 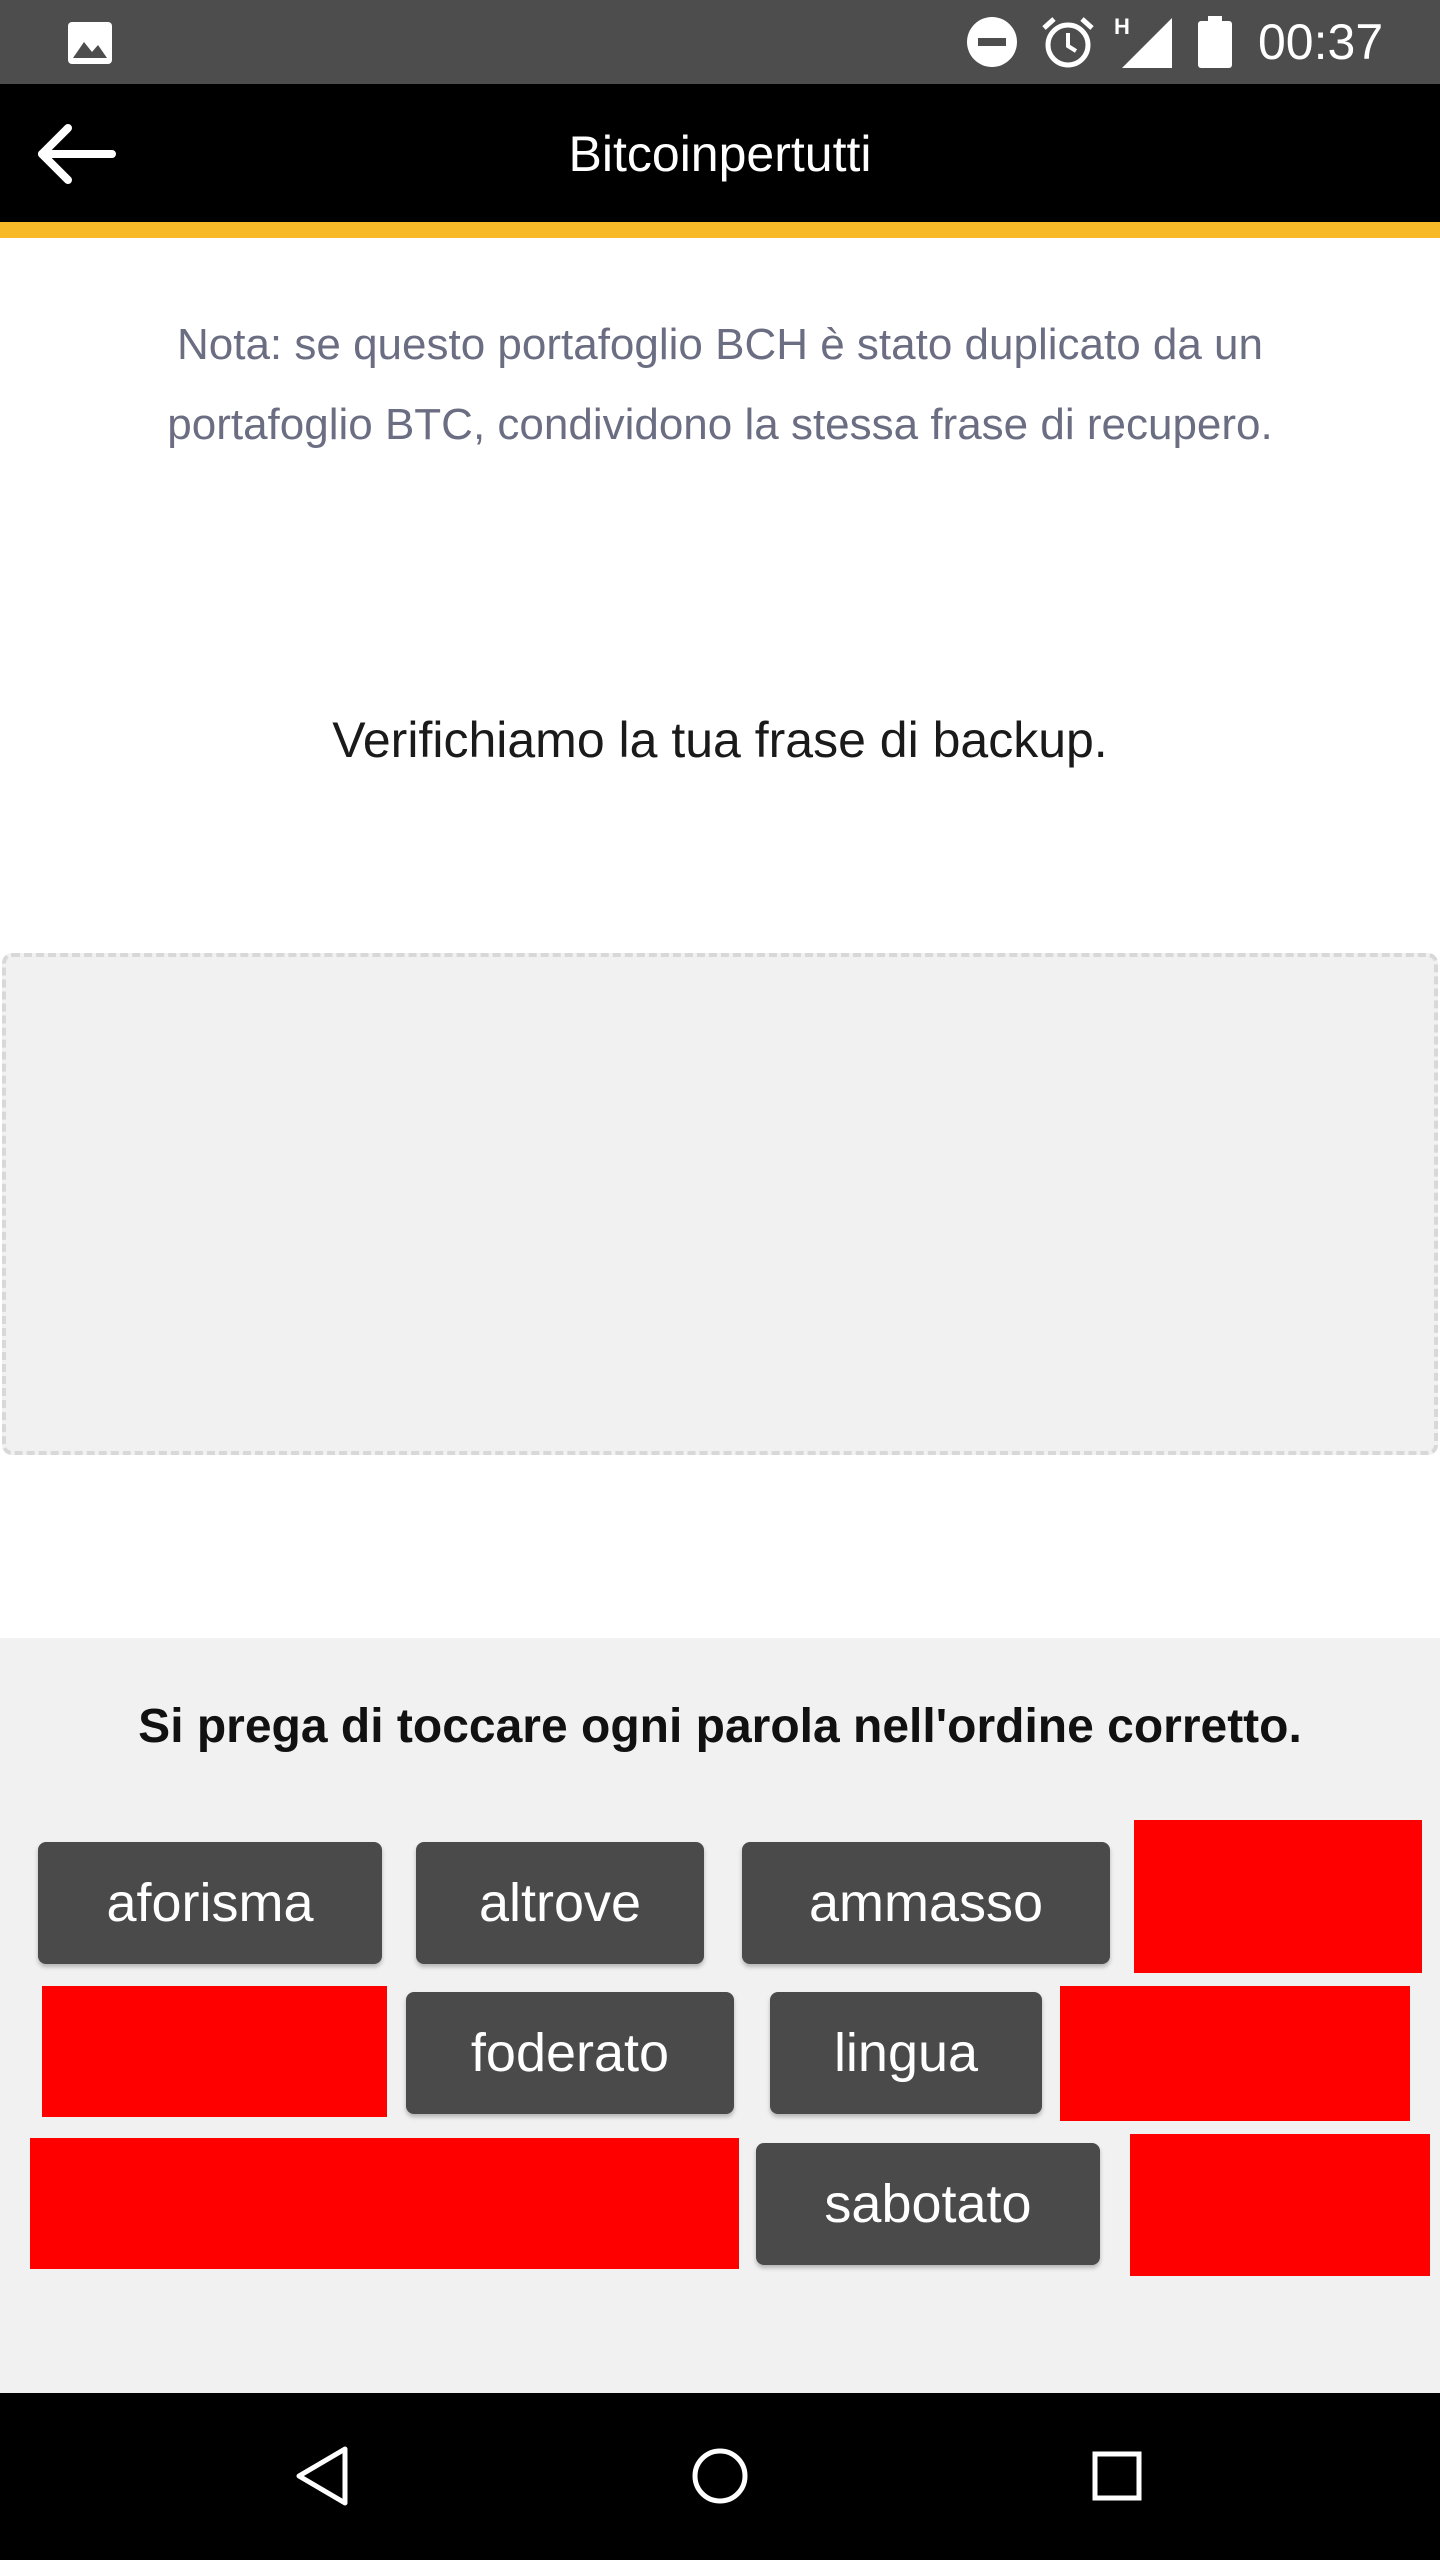 I want to click on signal-icon, so click(x=1147, y=43).